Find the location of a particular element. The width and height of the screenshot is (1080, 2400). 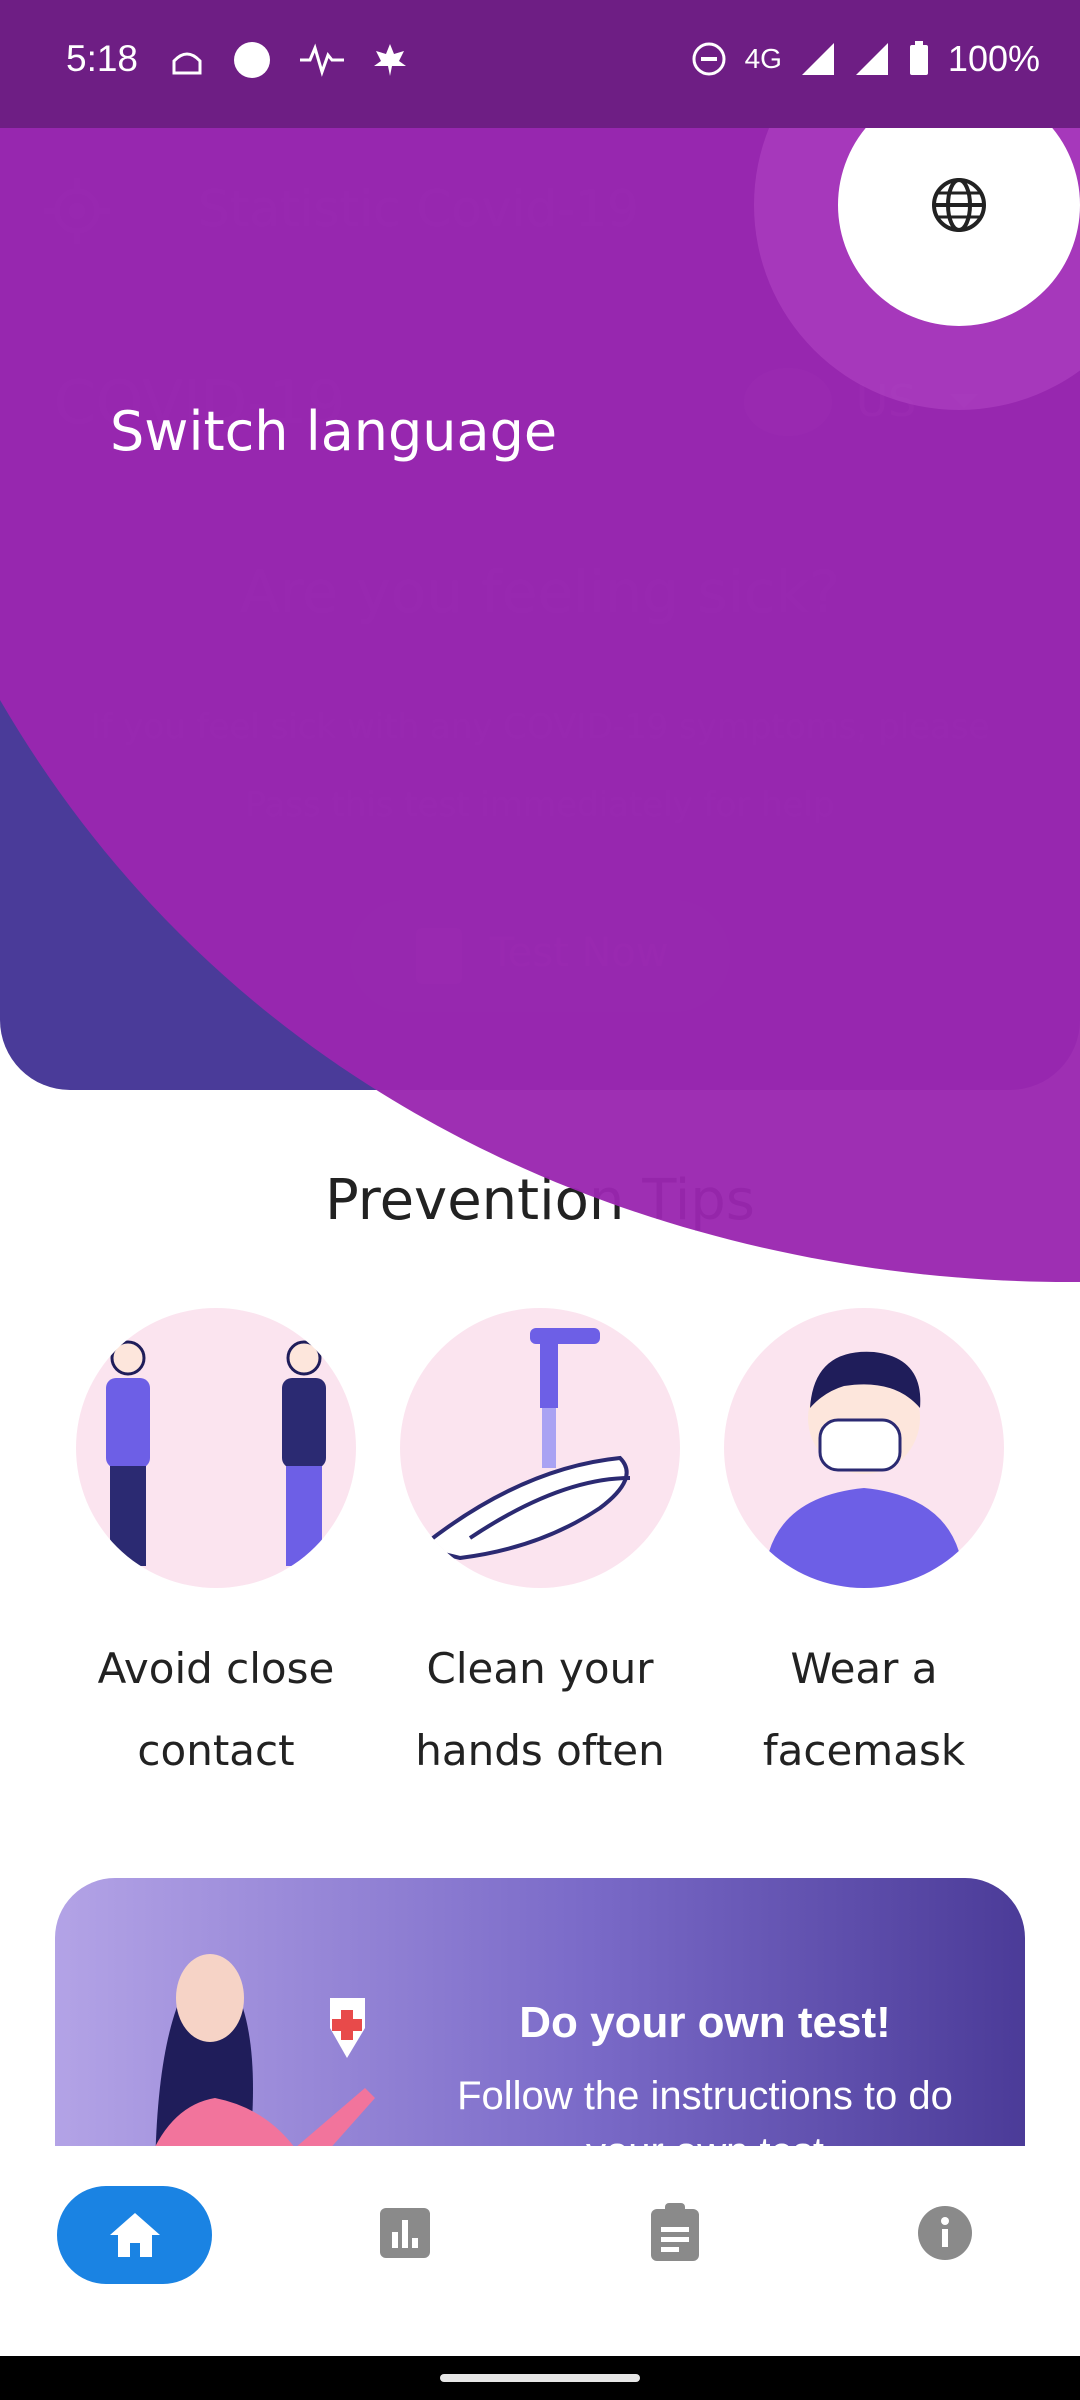

nav-info is located at coordinates (945, 2233).